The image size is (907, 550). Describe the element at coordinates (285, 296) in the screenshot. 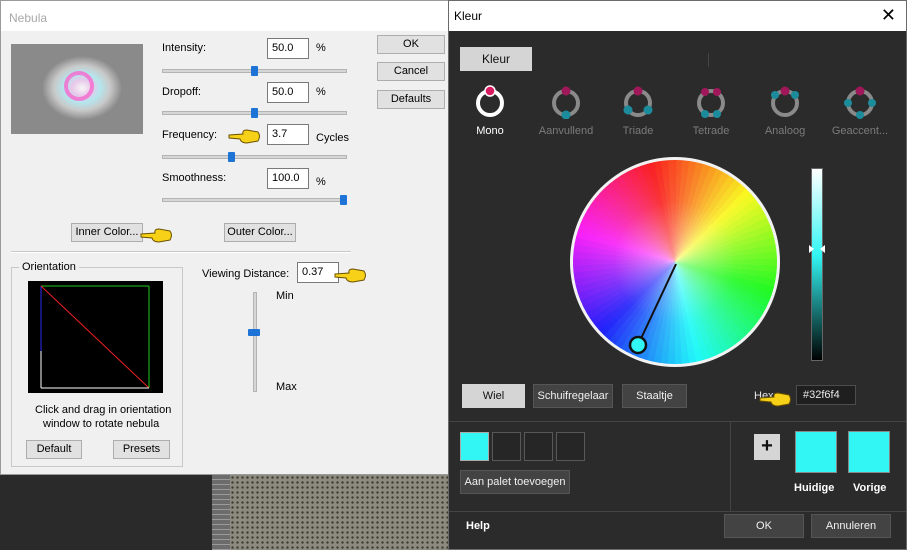

I see `min-label: Min` at that location.